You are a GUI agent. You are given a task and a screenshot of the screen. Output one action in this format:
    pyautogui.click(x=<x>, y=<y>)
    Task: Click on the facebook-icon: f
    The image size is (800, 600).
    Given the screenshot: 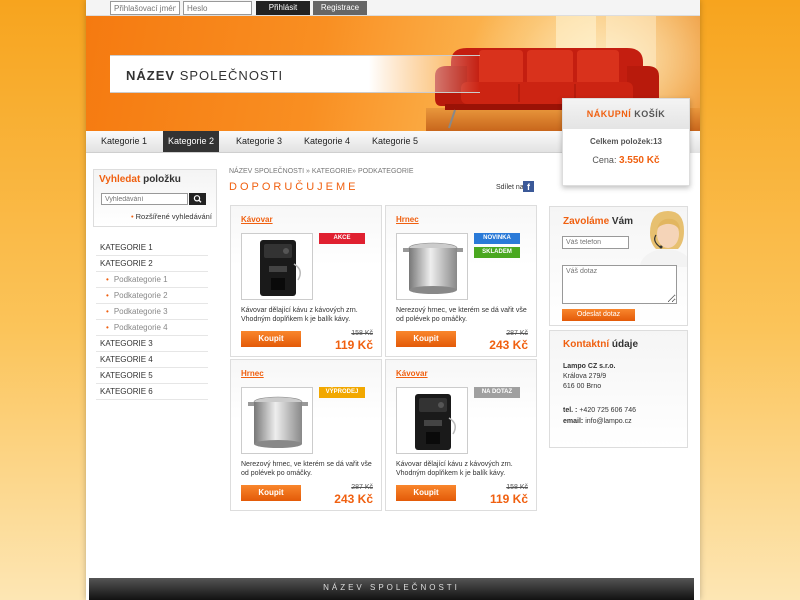 What is the action you would take?
    pyautogui.click(x=528, y=186)
    